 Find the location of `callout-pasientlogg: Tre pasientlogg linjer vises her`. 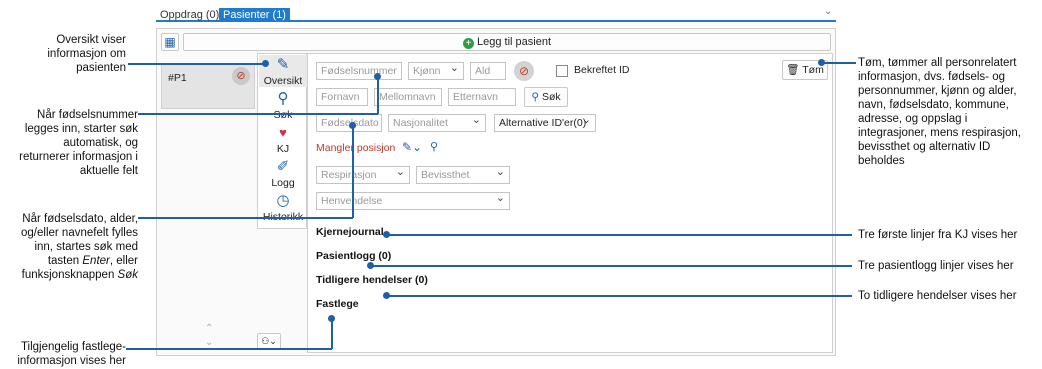

callout-pasientlogg: Tre pasientlogg linjer vises her is located at coordinates (936, 266).